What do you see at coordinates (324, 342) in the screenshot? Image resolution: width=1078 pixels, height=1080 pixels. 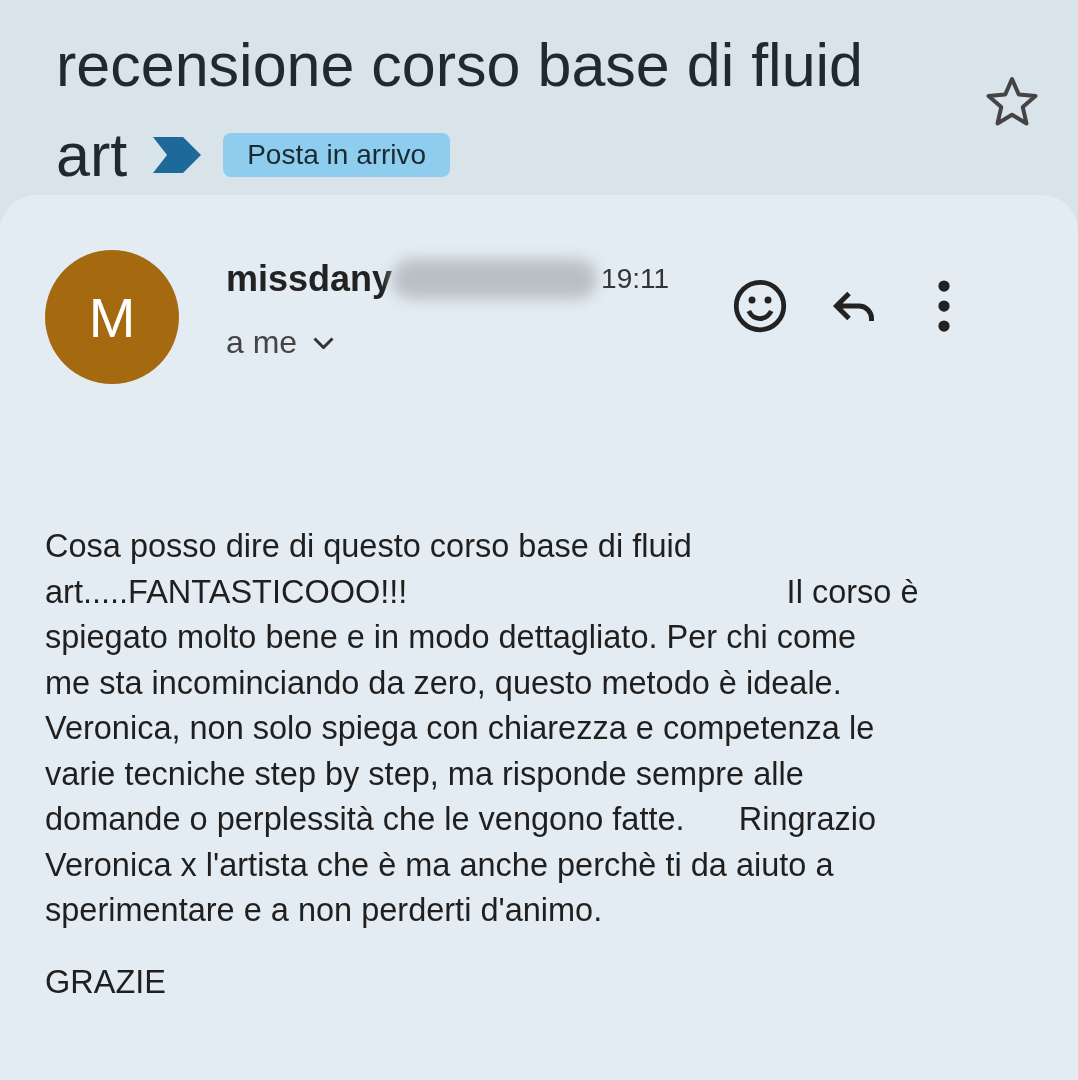 I see `chevron-down-icon` at bounding box center [324, 342].